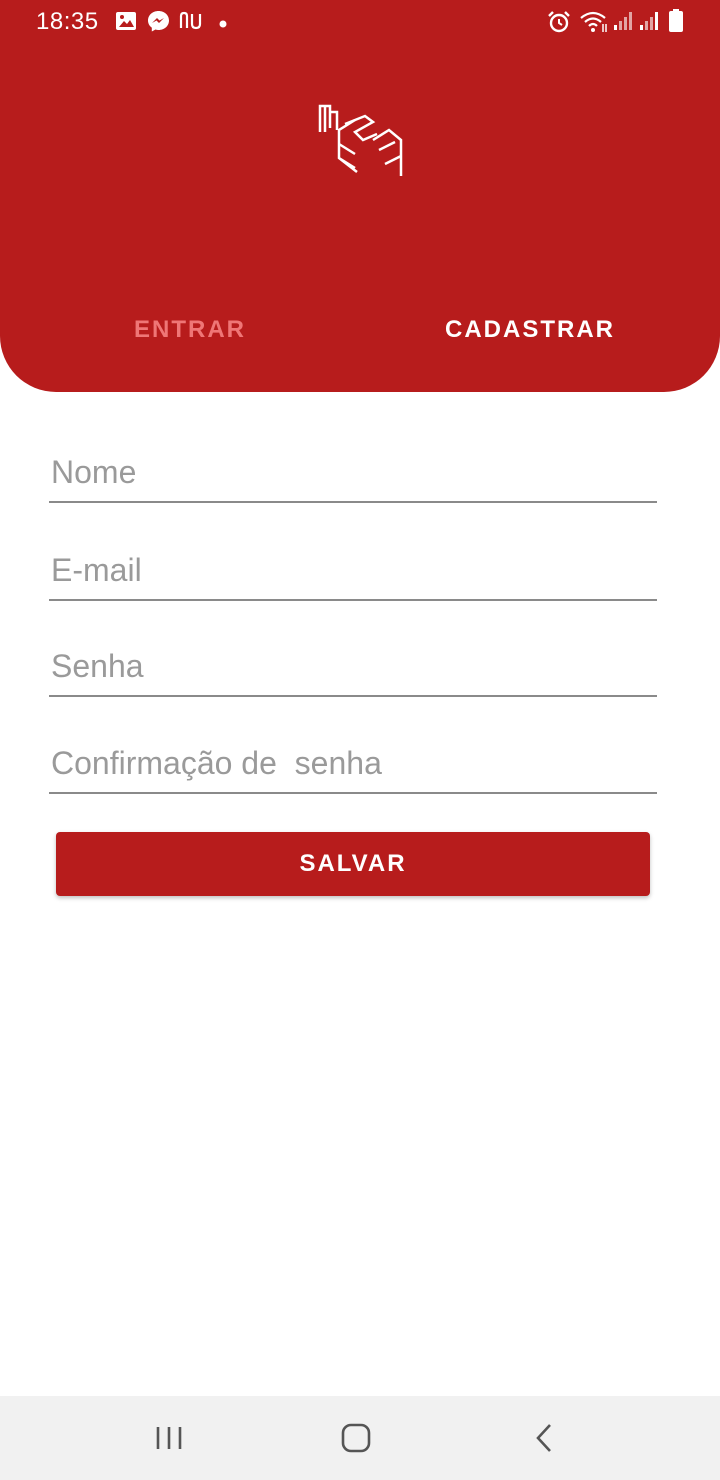  What do you see at coordinates (192, 23) in the screenshot?
I see `nubank-icon` at bounding box center [192, 23].